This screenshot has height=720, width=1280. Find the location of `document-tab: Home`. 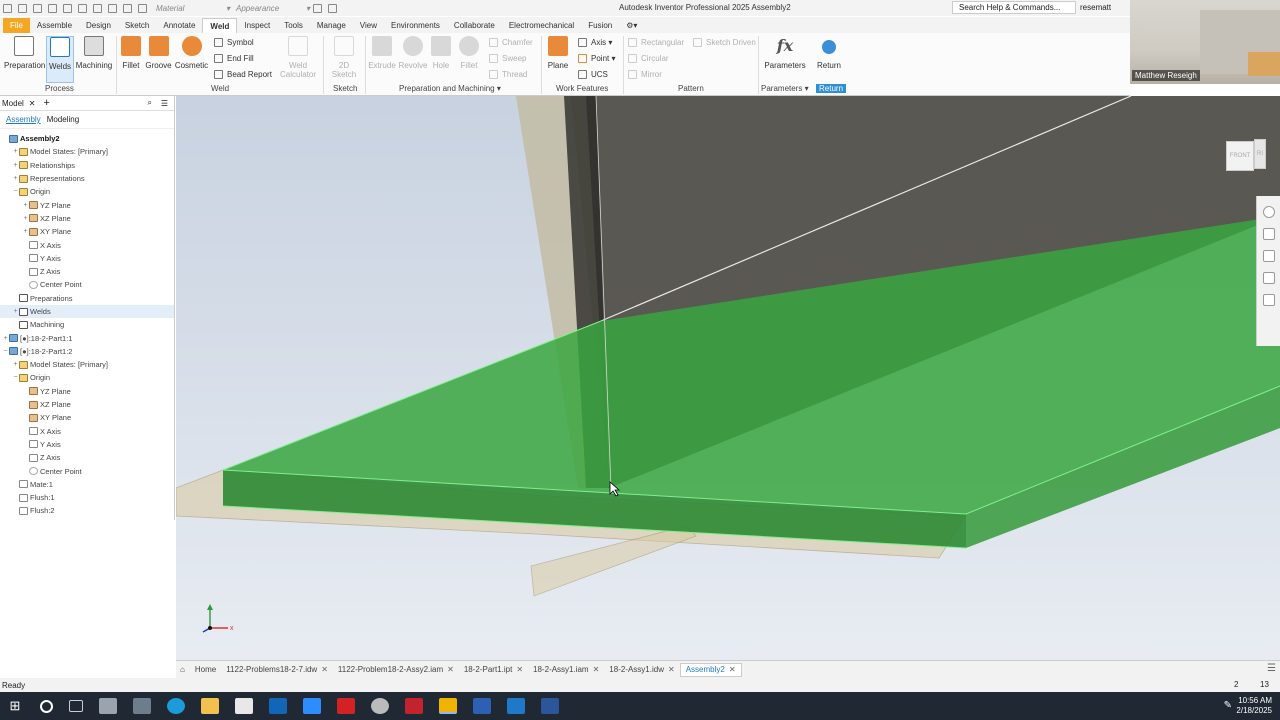

document-tab: Home is located at coordinates (205, 669).